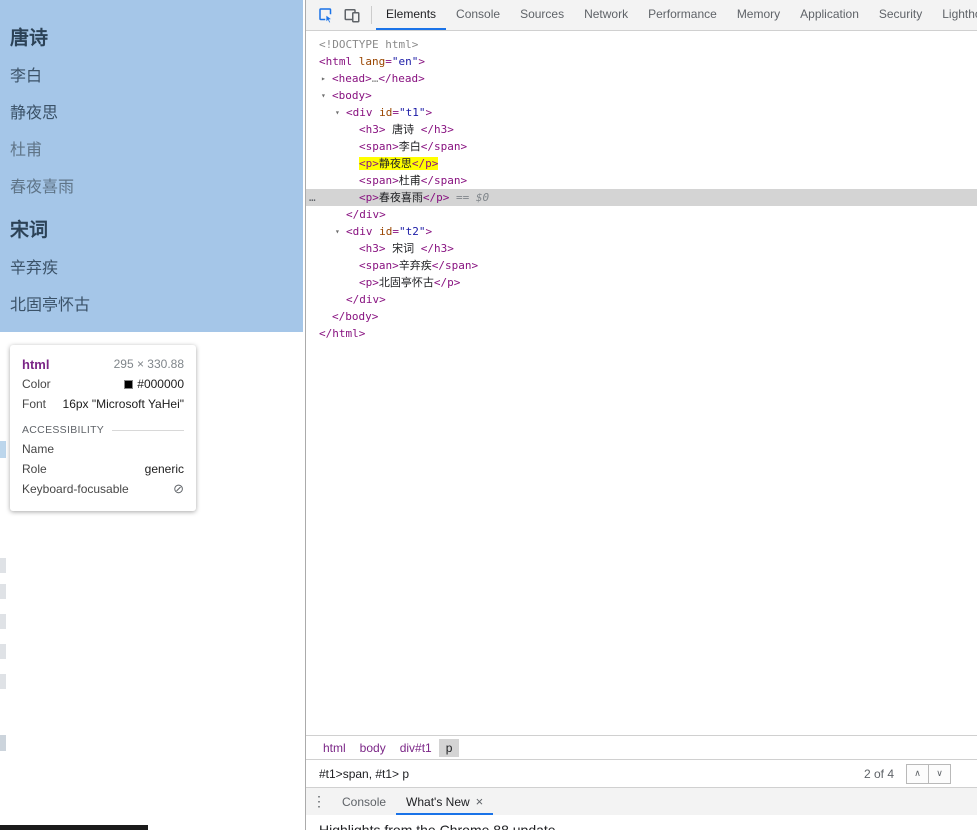 This screenshot has width=977, height=830. Describe the element at coordinates (878, 773) in the screenshot. I see `search-match-count: 2 of 4` at that location.